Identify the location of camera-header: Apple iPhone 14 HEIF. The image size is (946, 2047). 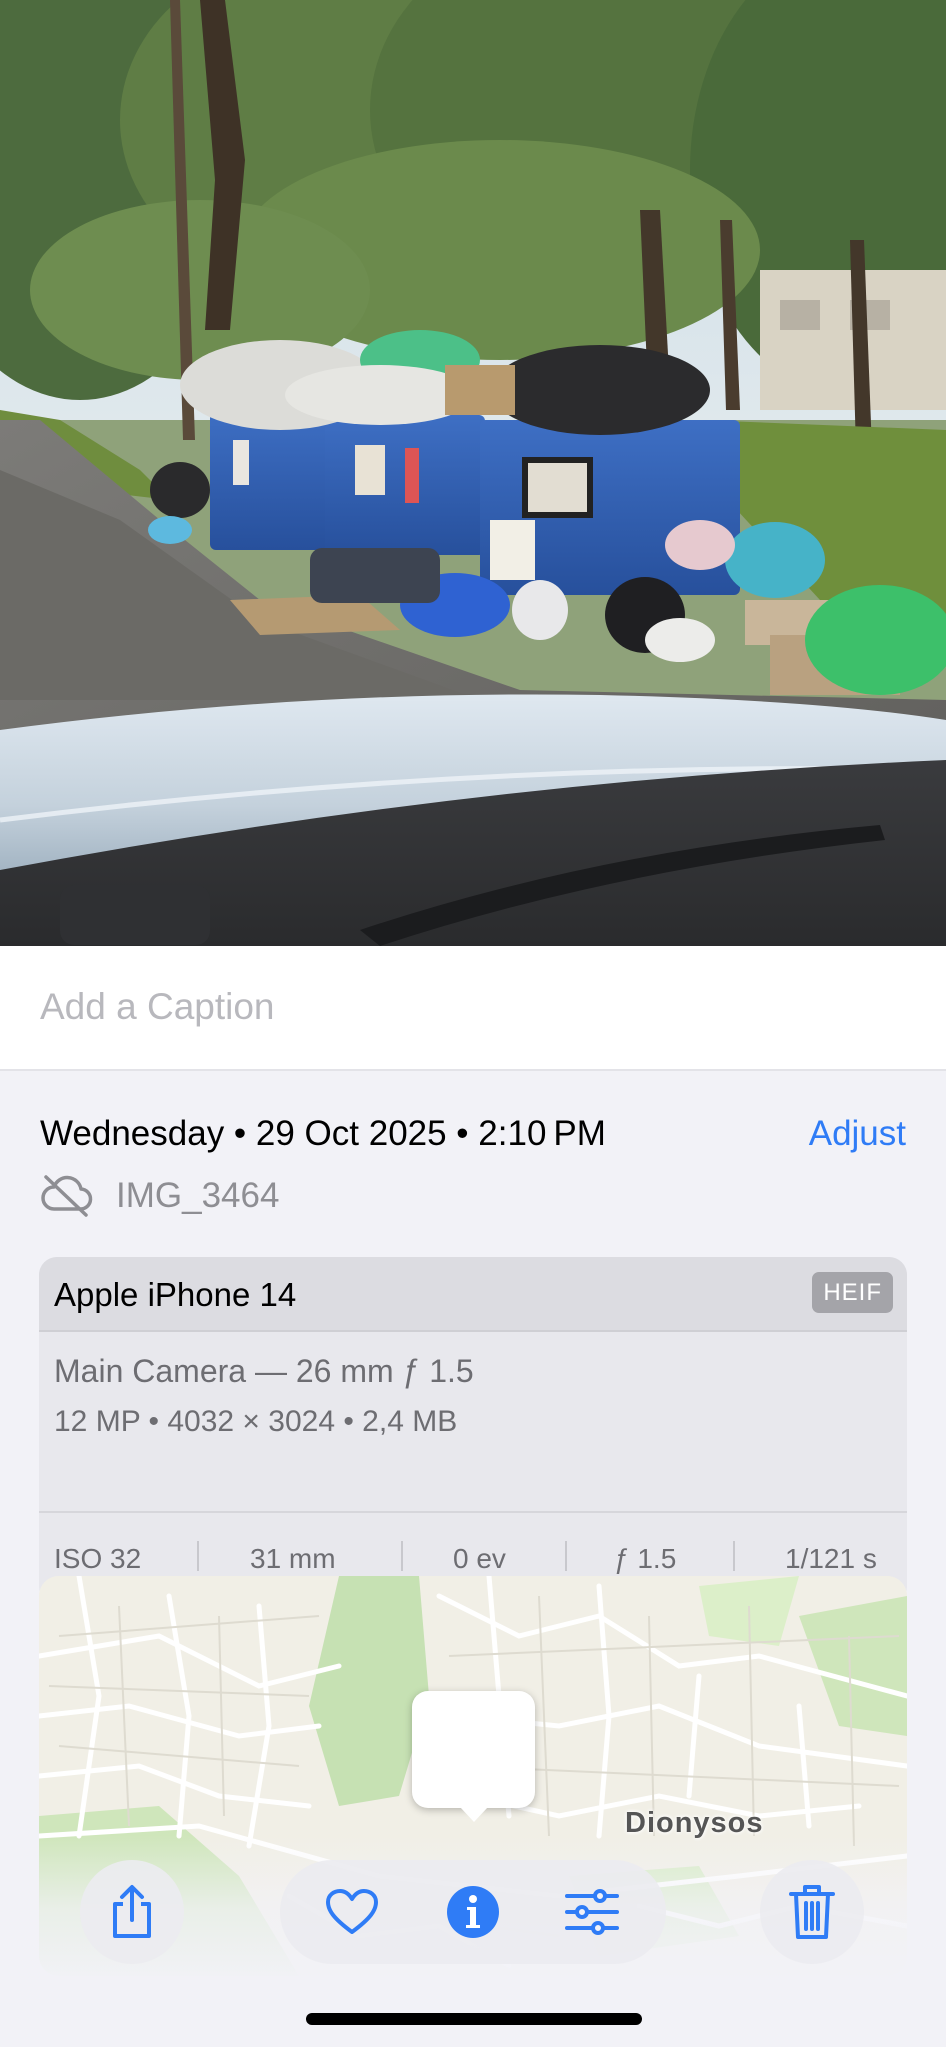
(473, 1294).